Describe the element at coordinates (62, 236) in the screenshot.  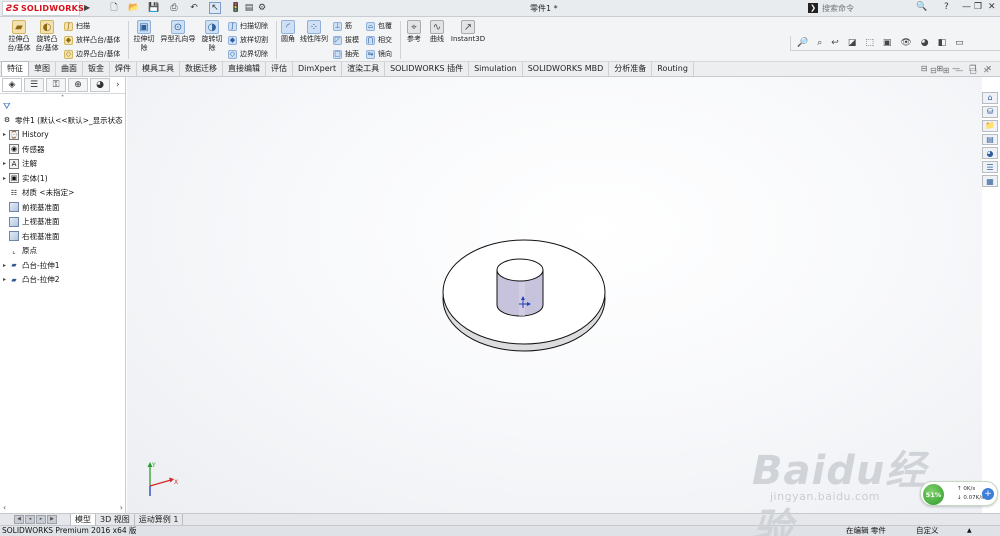
I see `tree-item: 右视基准面` at that location.